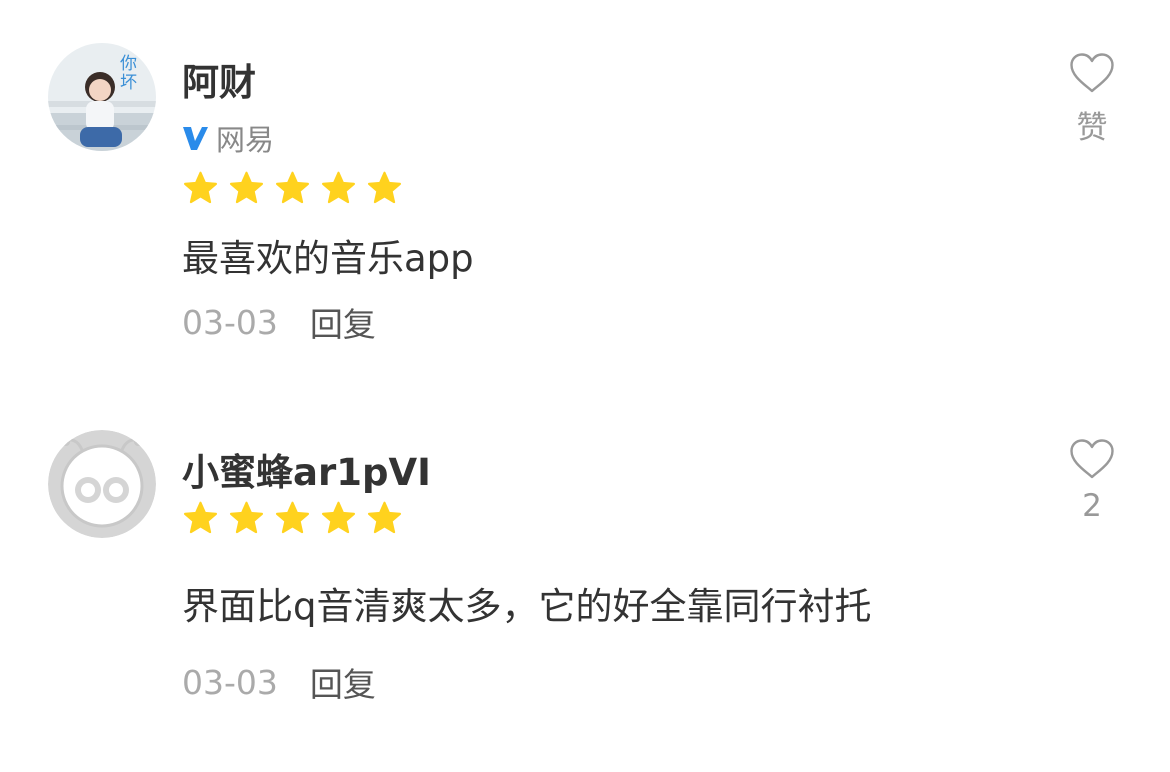 The width and height of the screenshot is (1170, 772). What do you see at coordinates (1092, 506) in the screenshot?
I see `like-count: 2` at bounding box center [1092, 506].